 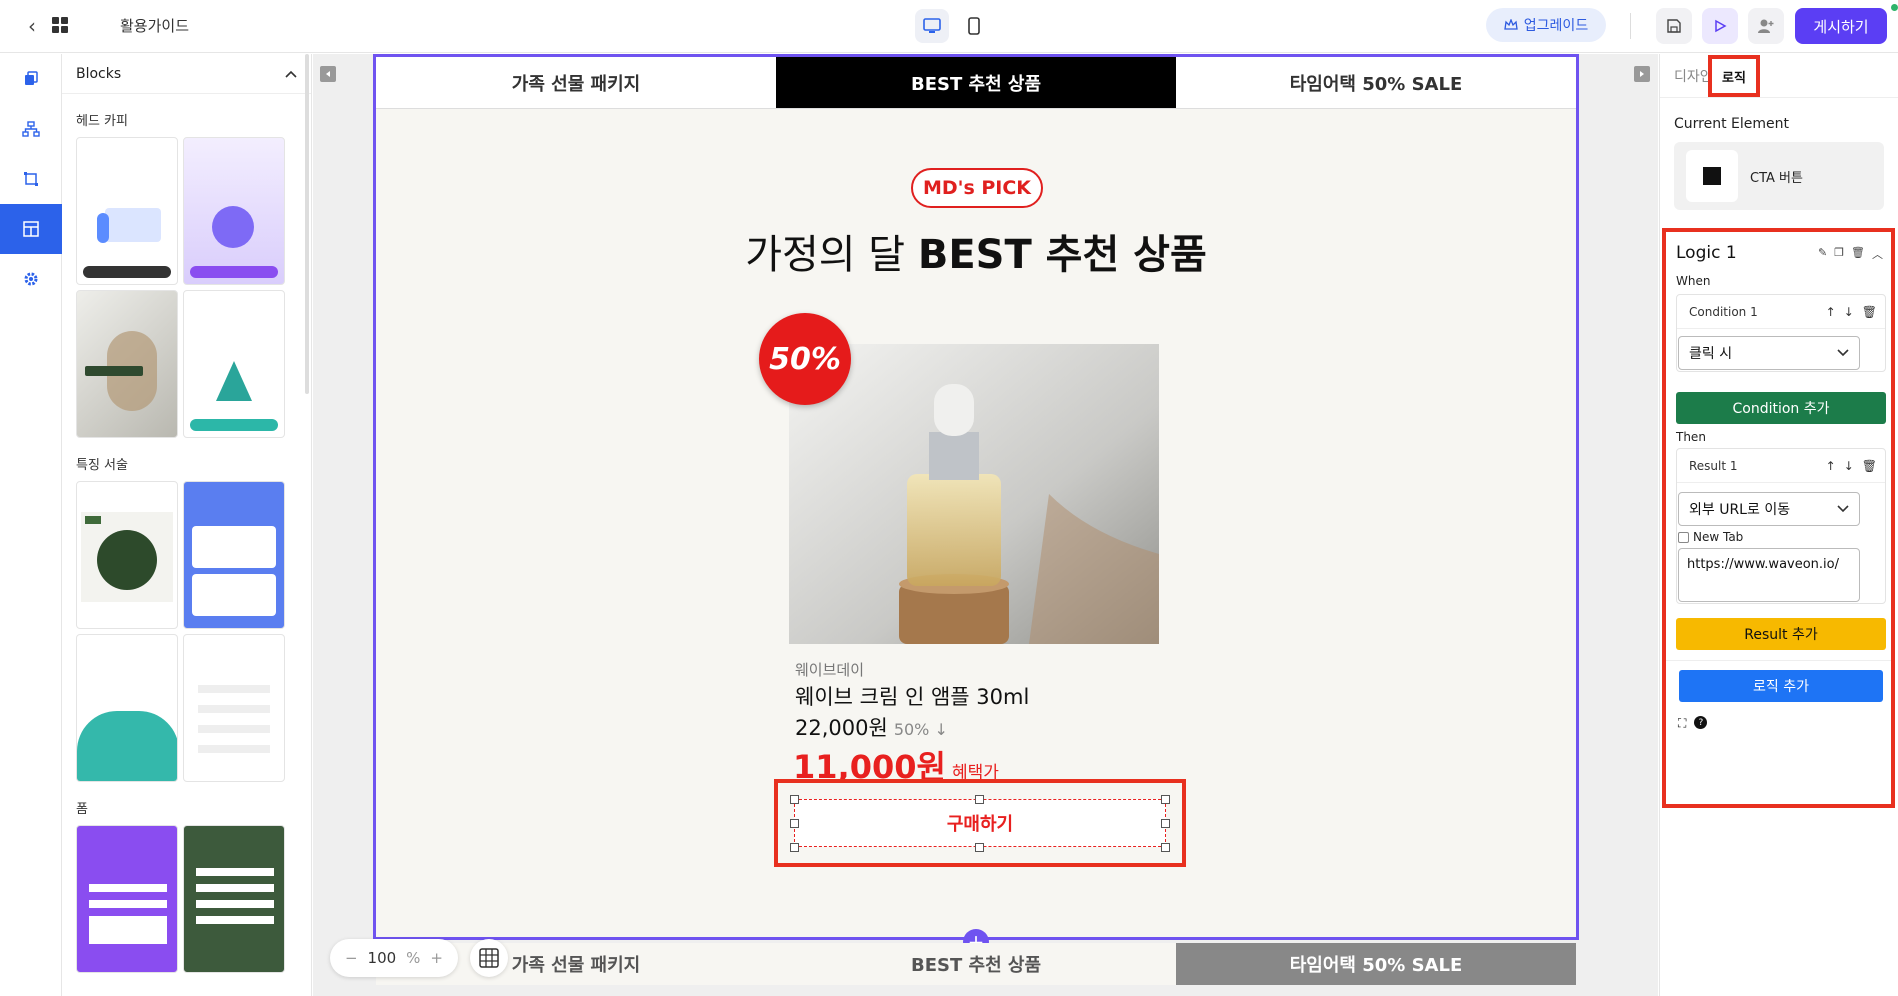 What do you see at coordinates (1720, 26) in the screenshot?
I see `play-icon` at bounding box center [1720, 26].